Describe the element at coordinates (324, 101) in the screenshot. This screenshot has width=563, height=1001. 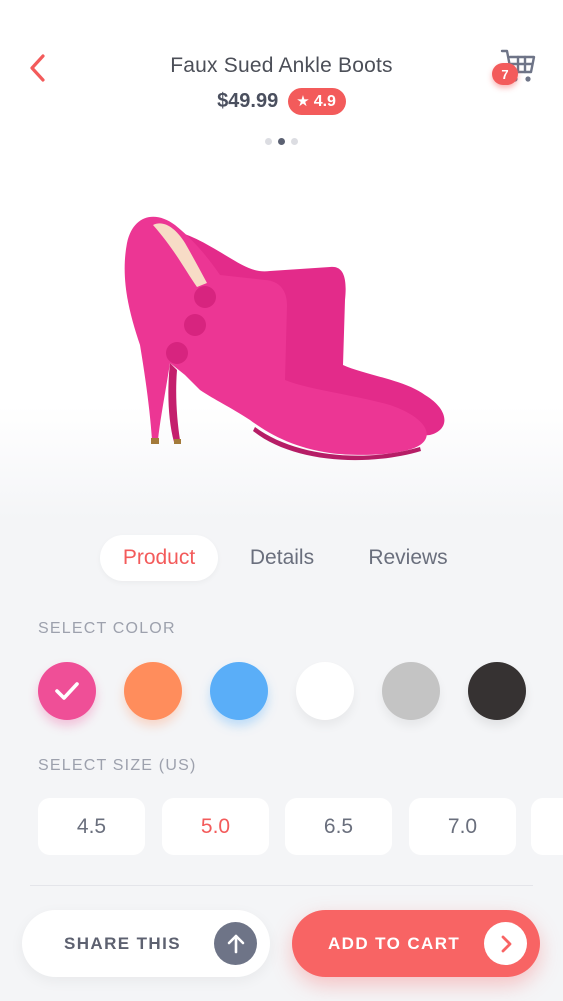
I see `rating-value: 4.9` at that location.